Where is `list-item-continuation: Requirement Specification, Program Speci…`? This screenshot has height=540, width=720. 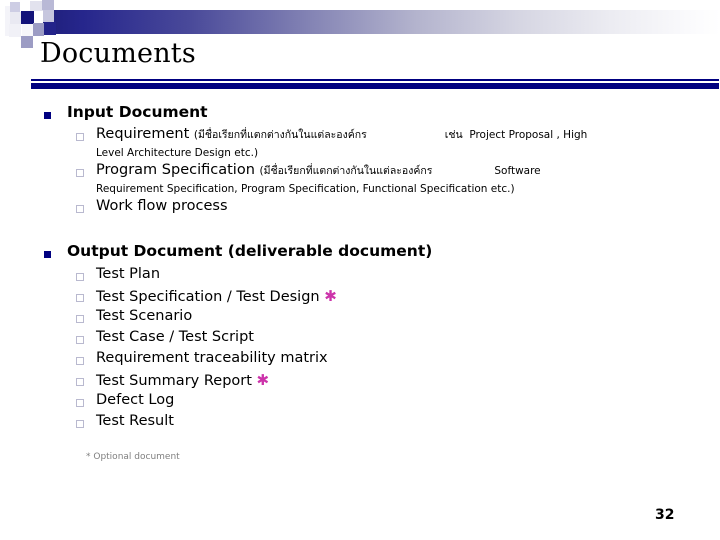 list-item-continuation: Requirement Specification, Program Speci… is located at coordinates (305, 188).